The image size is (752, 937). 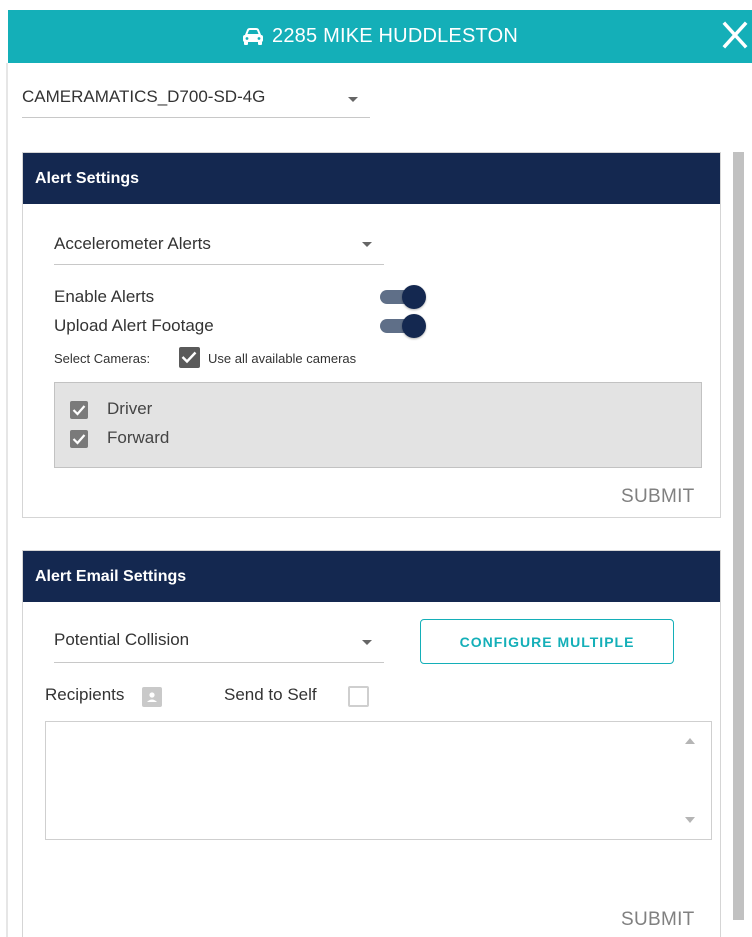 I want to click on close-icon, so click(x=735, y=35).